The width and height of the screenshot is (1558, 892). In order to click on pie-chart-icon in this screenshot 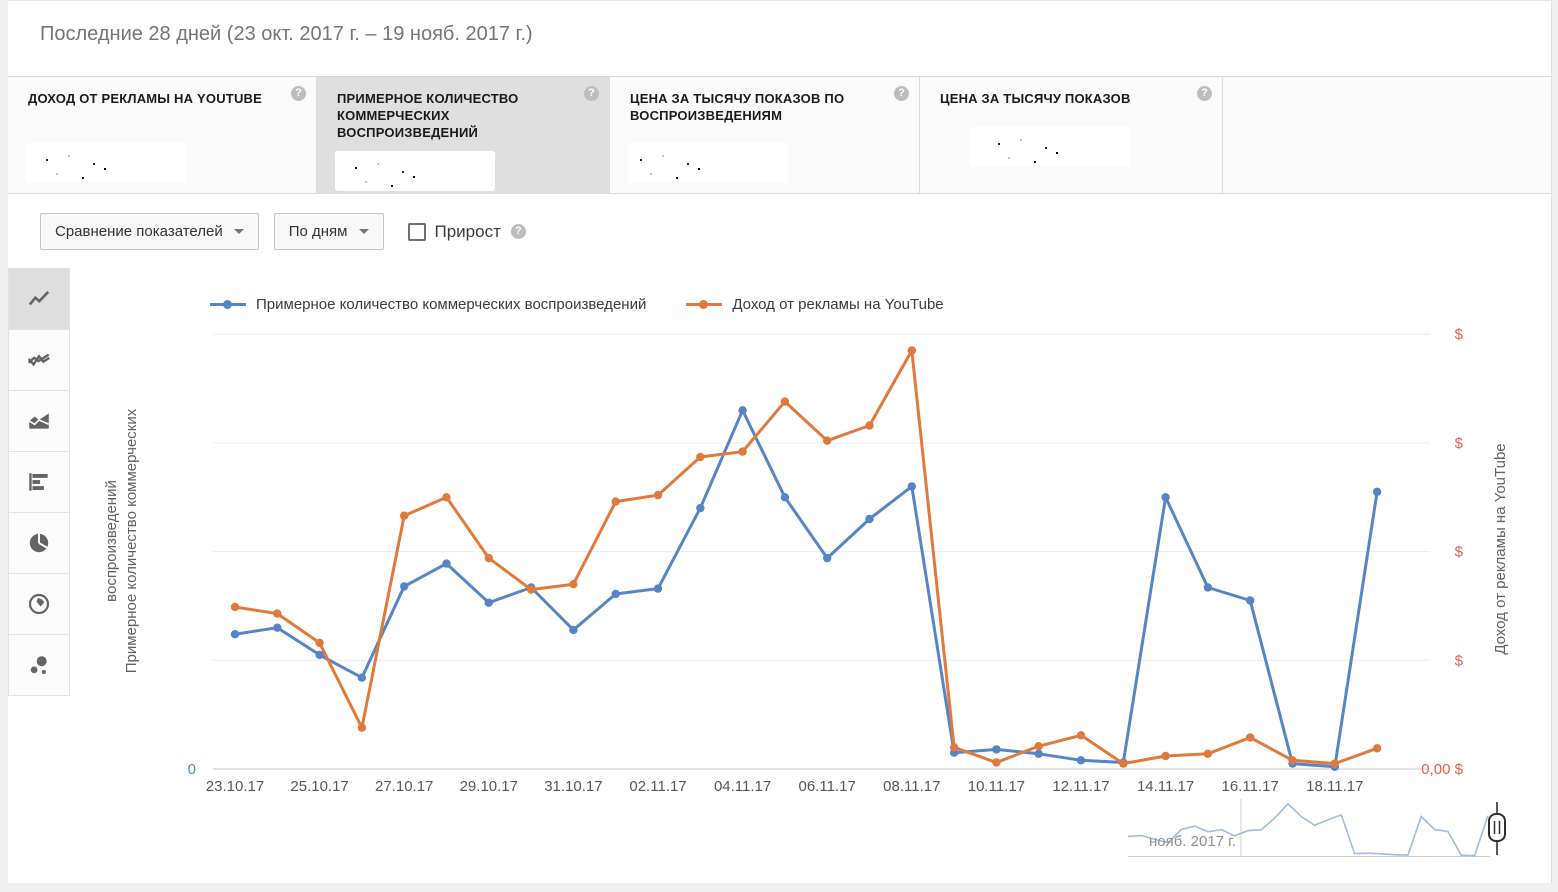, I will do `click(39, 543)`.